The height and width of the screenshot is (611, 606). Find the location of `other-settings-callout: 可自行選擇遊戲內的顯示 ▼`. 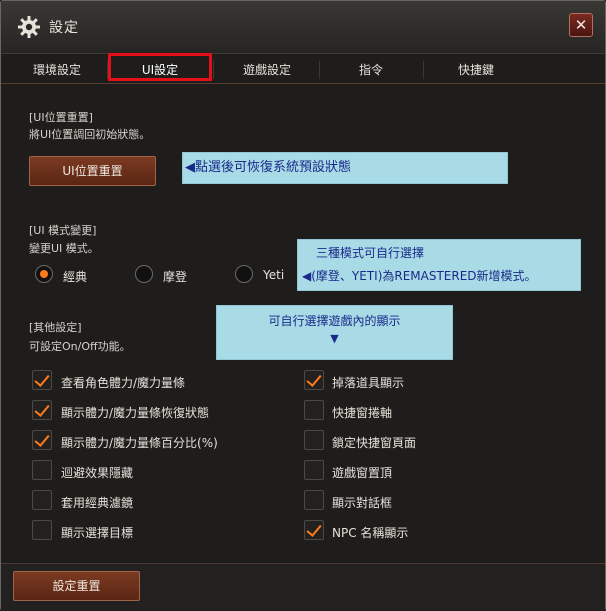

other-settings-callout: 可自行選擇遊戲內的顯示 ▼ is located at coordinates (334, 332).